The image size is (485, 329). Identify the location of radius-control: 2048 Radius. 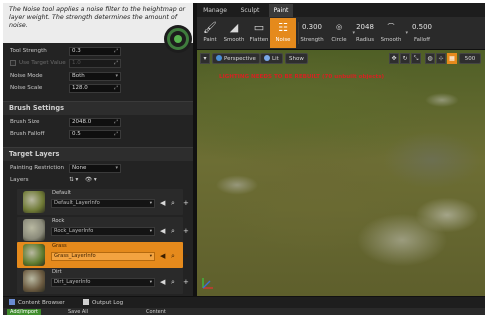
(365, 30).